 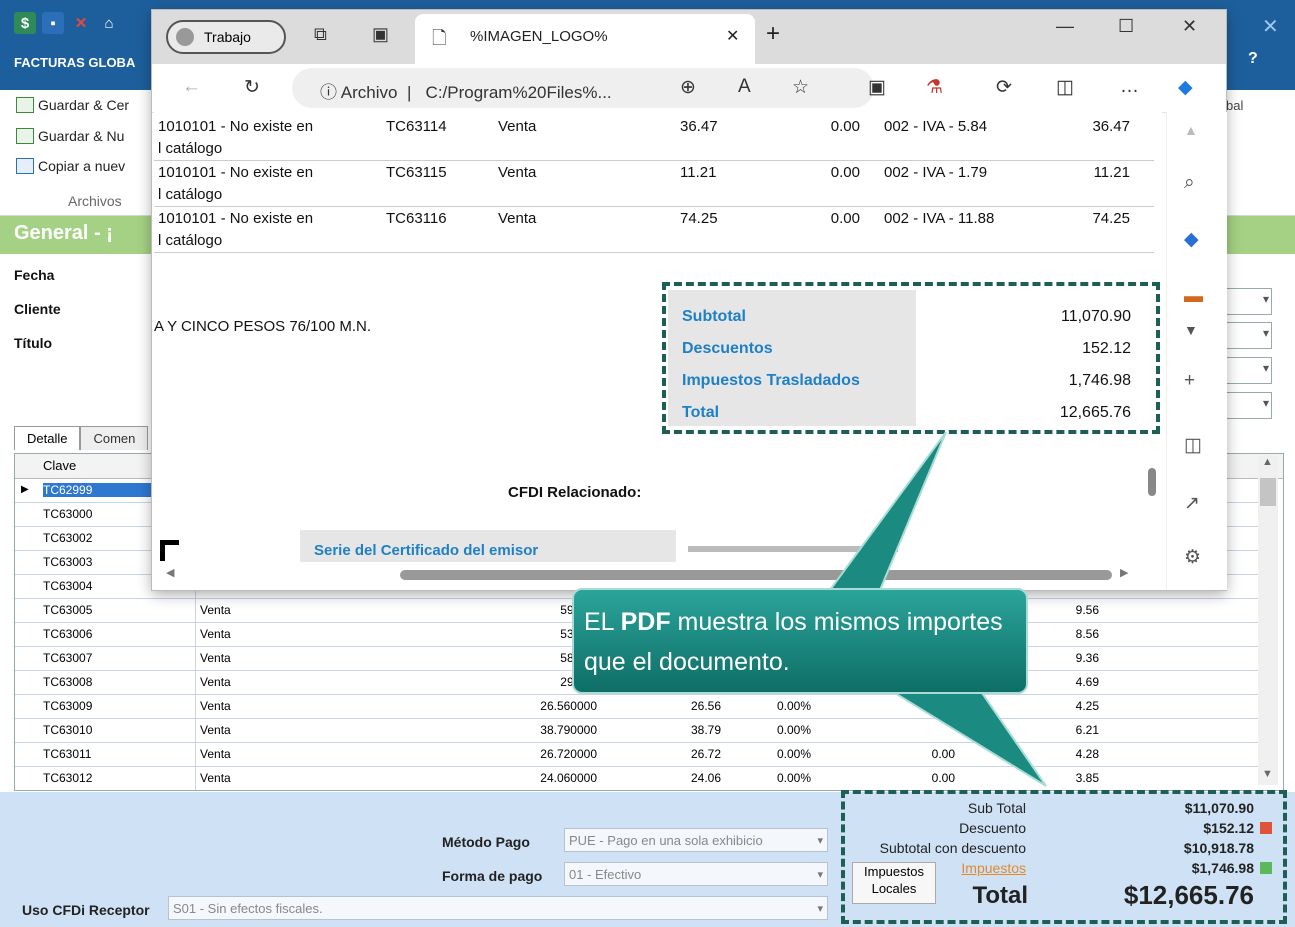 I want to click on save-new-button: Guardar & Nu, so click(x=70, y=136).